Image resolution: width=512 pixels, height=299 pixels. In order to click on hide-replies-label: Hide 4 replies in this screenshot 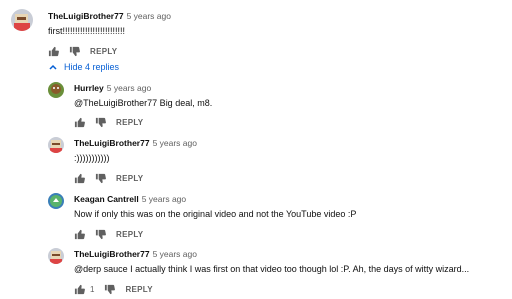, I will do `click(92, 67)`.